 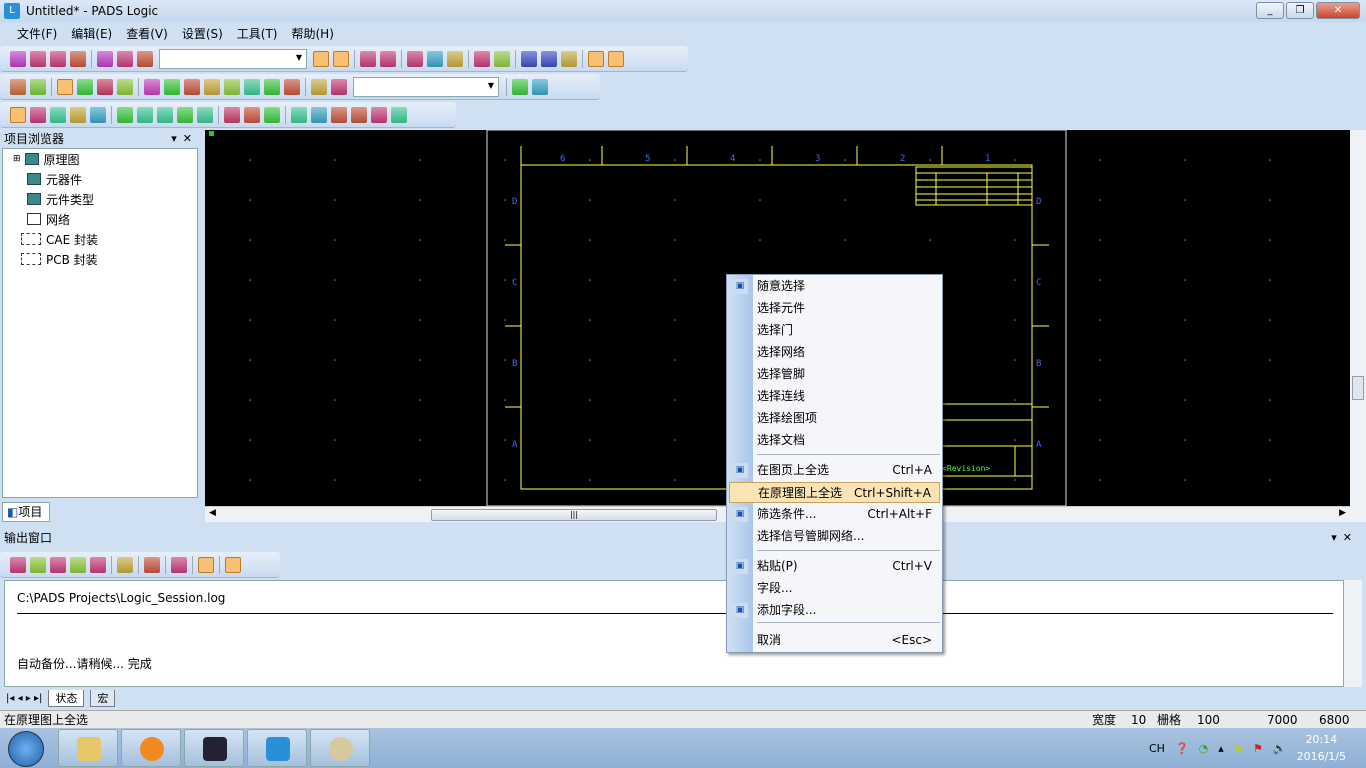 What do you see at coordinates (319, 86) in the screenshot?
I see `design-icon` at bounding box center [319, 86].